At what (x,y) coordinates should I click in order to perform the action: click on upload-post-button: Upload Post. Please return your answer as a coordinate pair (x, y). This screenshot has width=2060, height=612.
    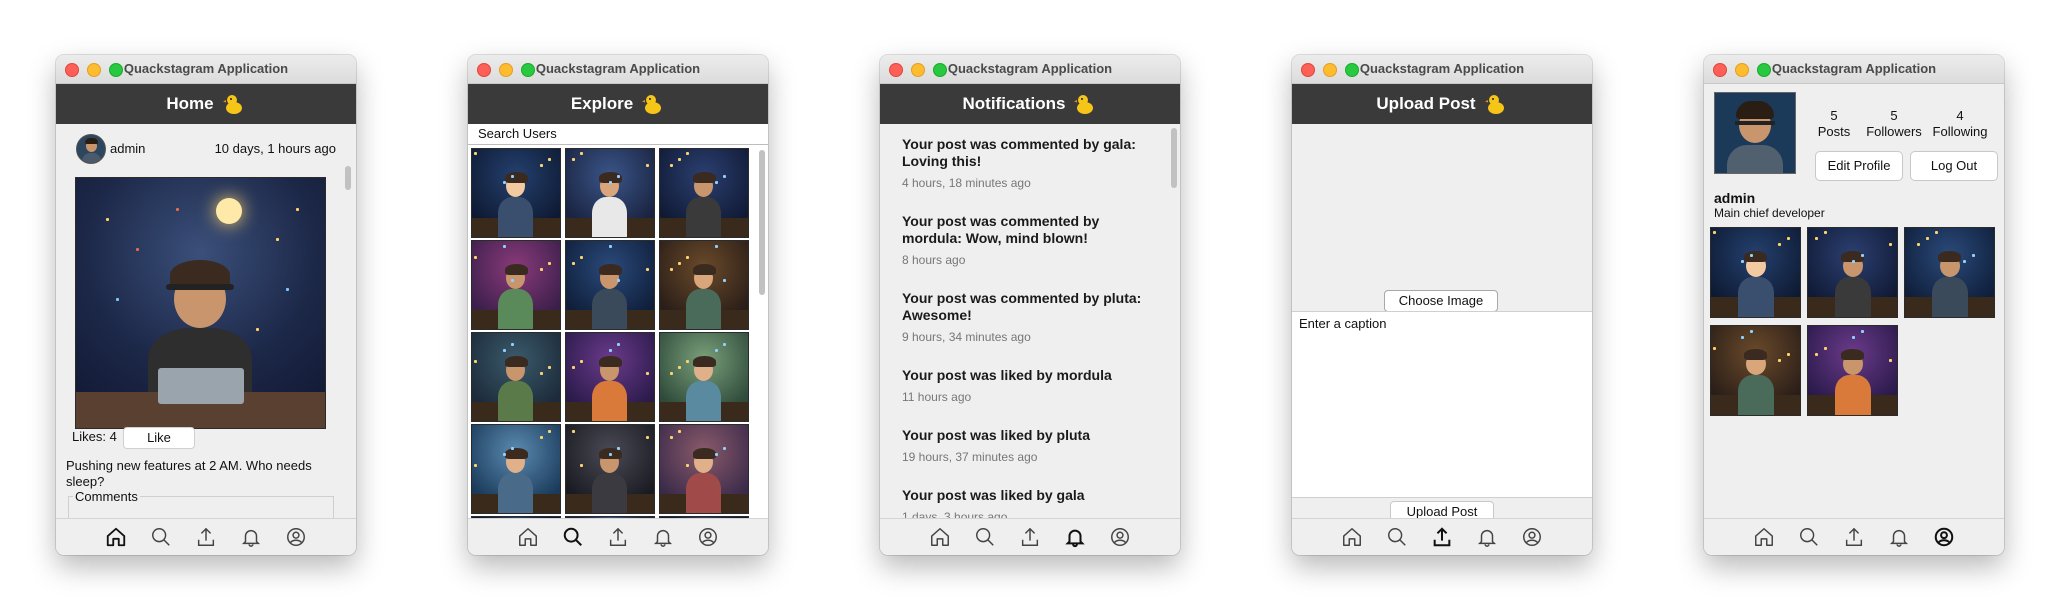
    Looking at the image, I should click on (1442, 510).